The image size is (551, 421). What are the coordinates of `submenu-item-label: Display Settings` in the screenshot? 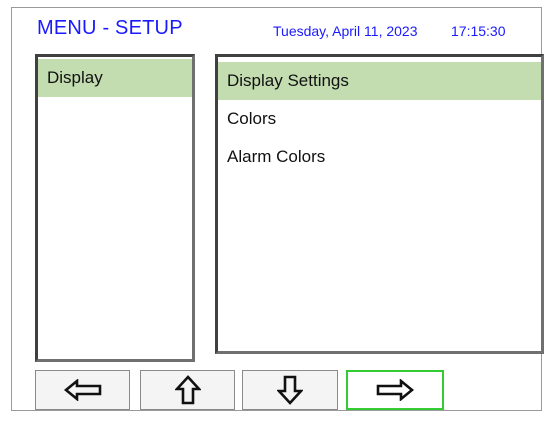 It's located at (288, 80).